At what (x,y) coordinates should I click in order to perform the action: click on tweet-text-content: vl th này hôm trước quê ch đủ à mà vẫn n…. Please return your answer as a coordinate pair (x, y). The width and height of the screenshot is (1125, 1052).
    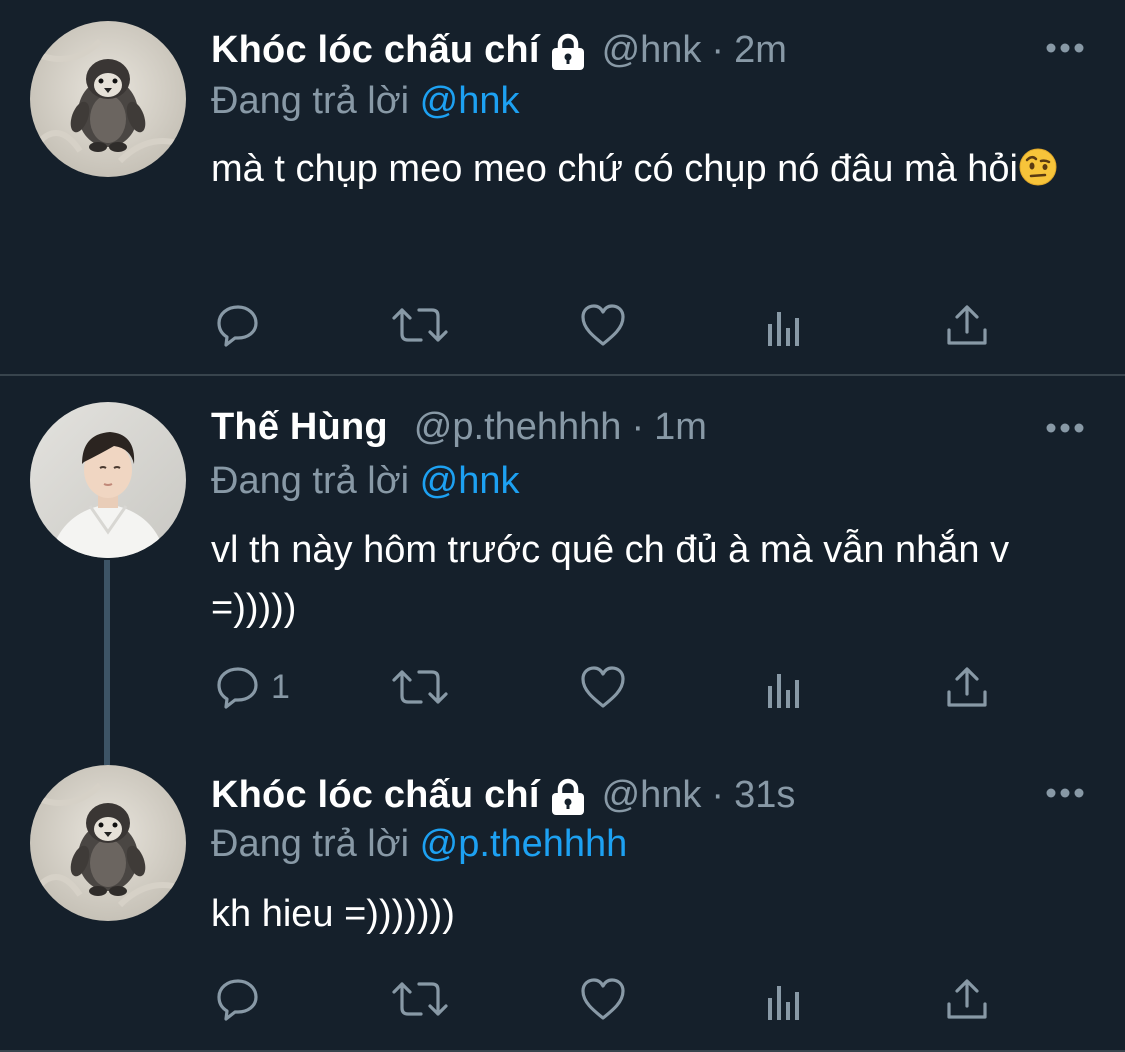
    Looking at the image, I should click on (610, 579).